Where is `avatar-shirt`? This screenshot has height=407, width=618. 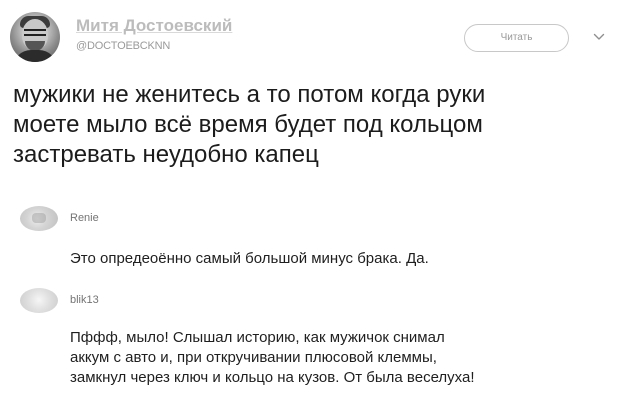 avatar-shirt is located at coordinates (35, 56).